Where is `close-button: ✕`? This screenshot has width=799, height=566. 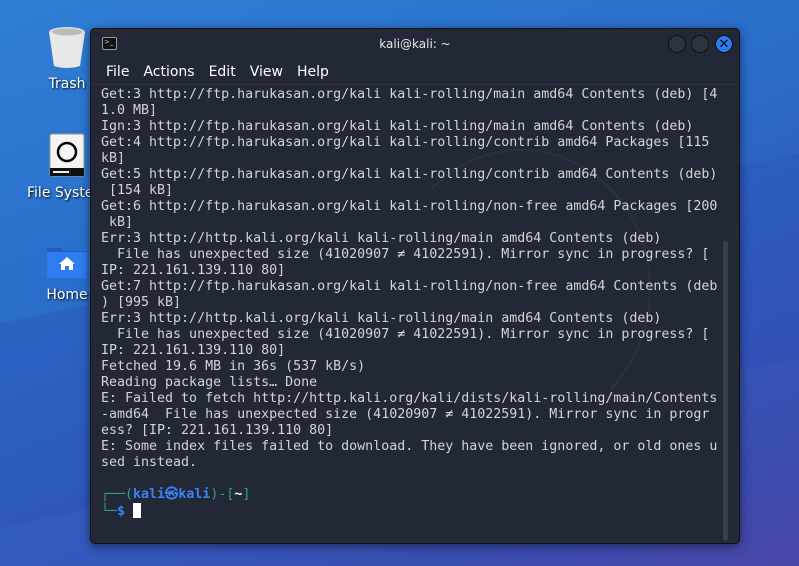
close-button: ✕ is located at coordinates (724, 44).